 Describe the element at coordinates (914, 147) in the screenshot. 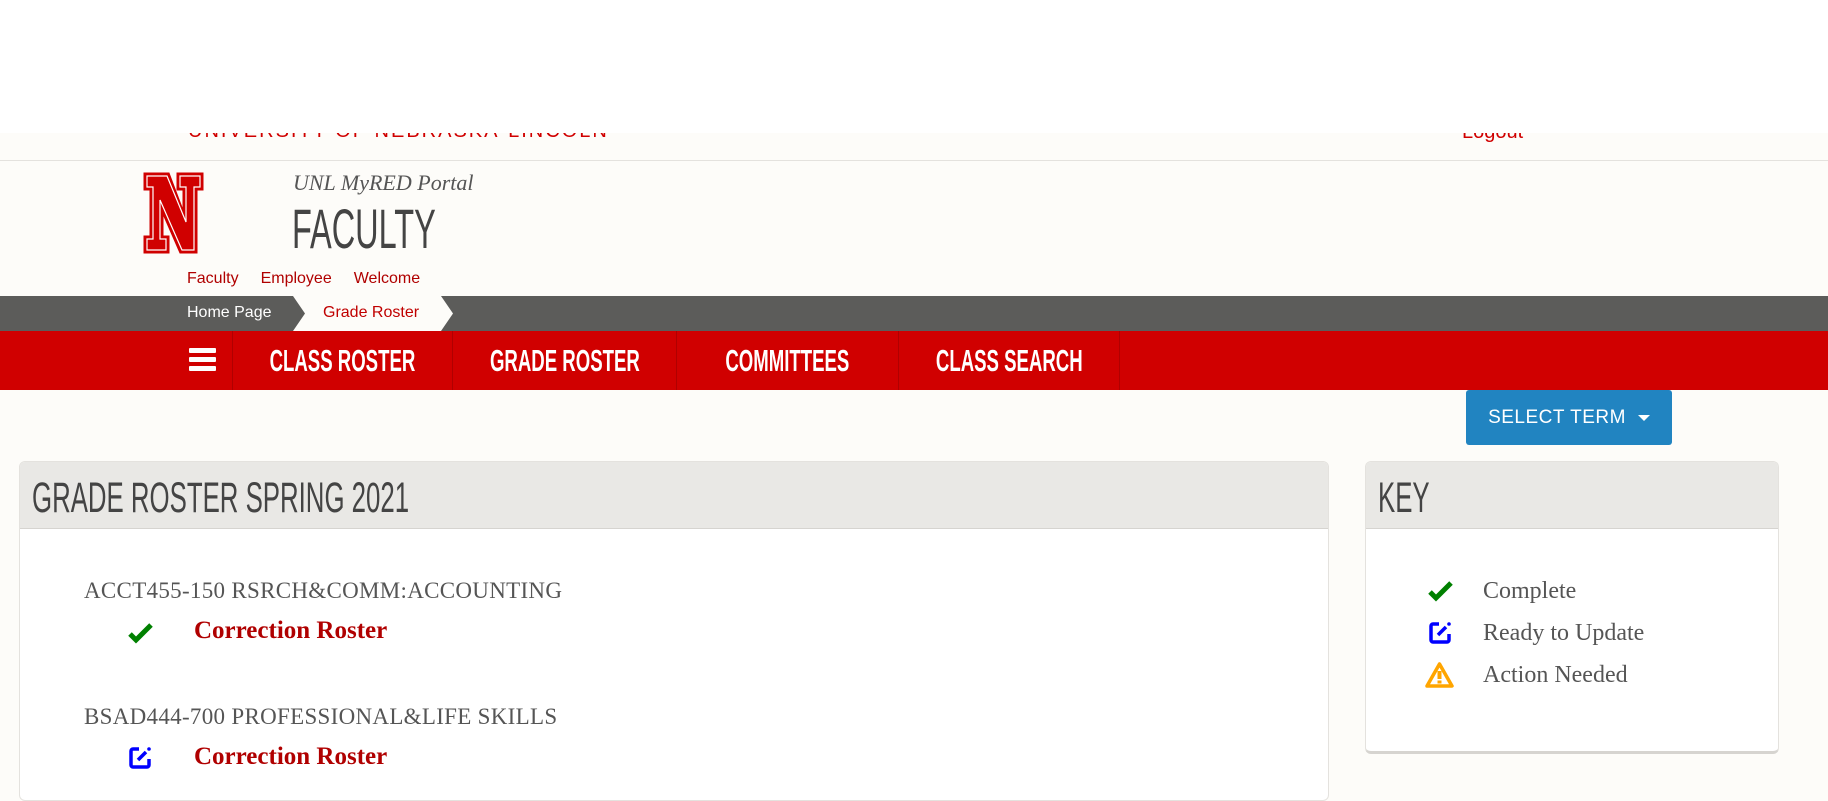

I see `top-bar: UNIVERSITY OF NEBRASKA-LINCOLN Logout` at that location.